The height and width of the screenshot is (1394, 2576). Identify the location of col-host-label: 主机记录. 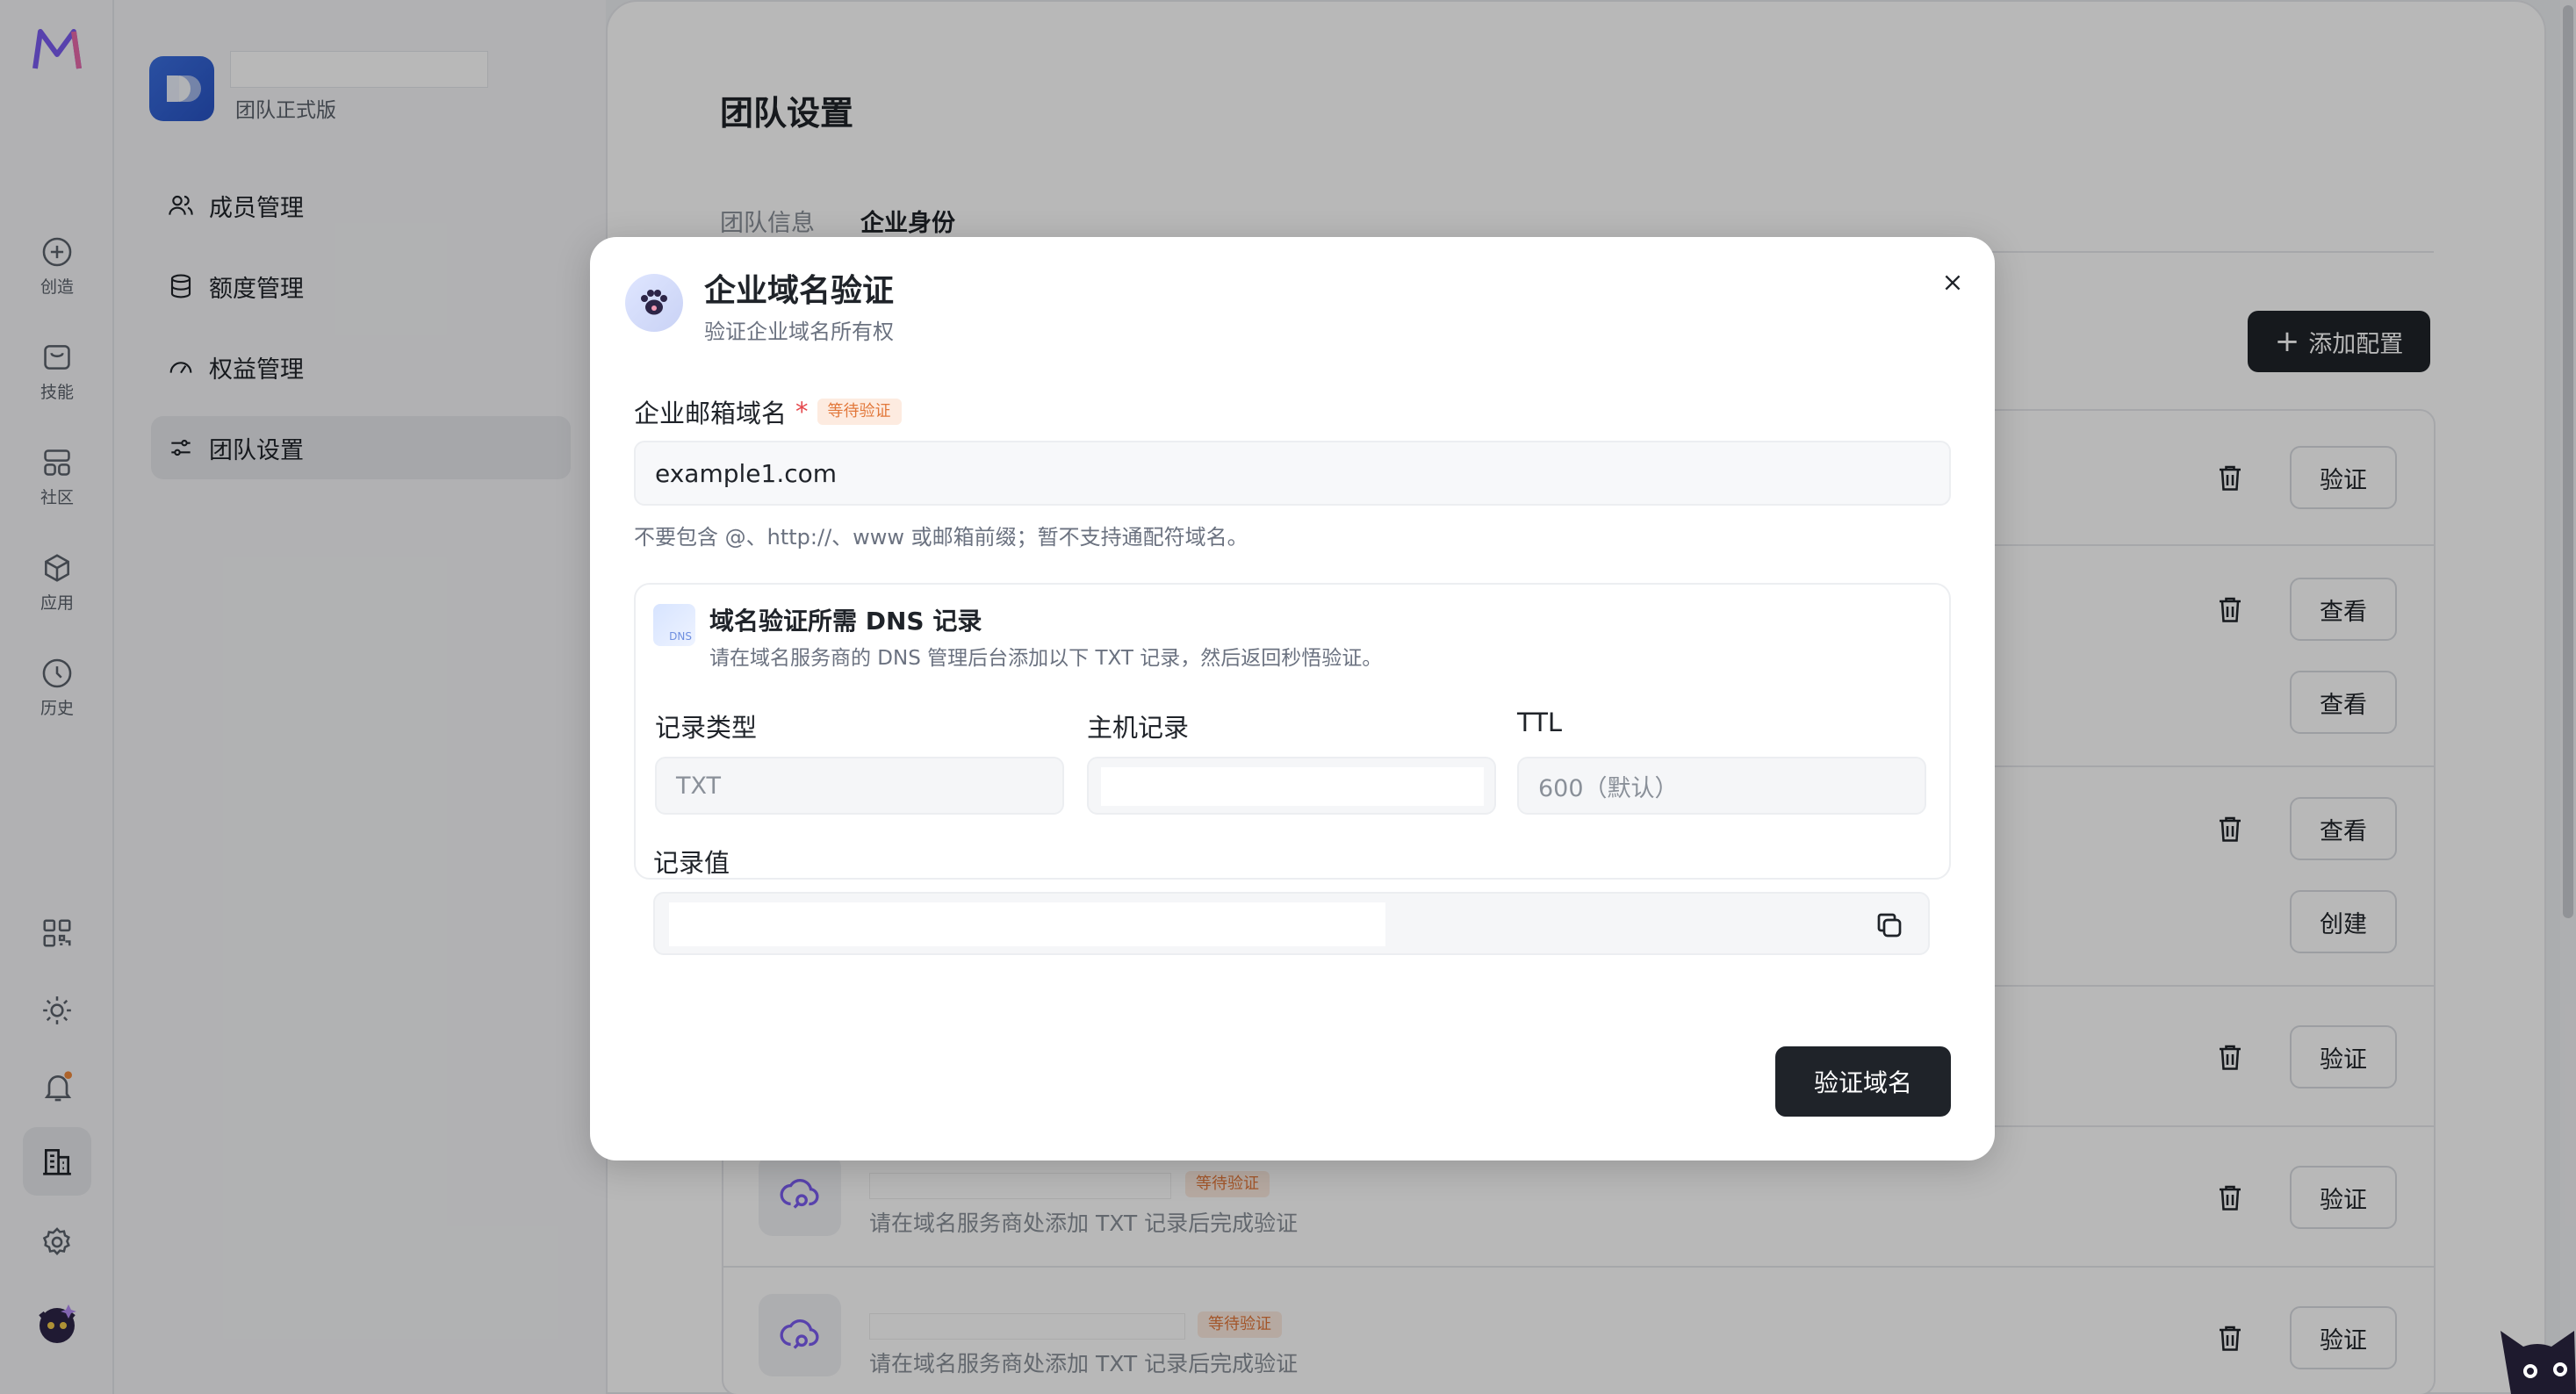
(1138, 728).